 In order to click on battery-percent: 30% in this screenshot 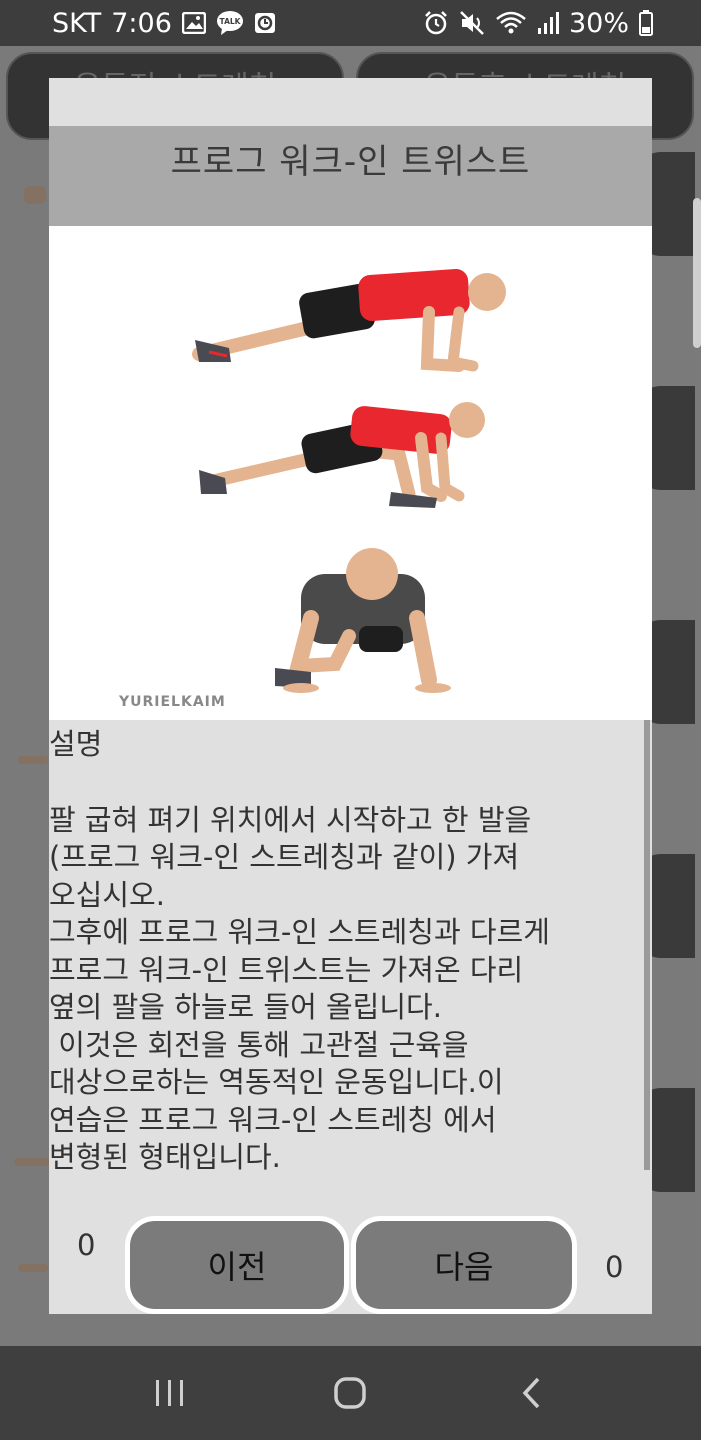, I will do `click(598, 23)`.